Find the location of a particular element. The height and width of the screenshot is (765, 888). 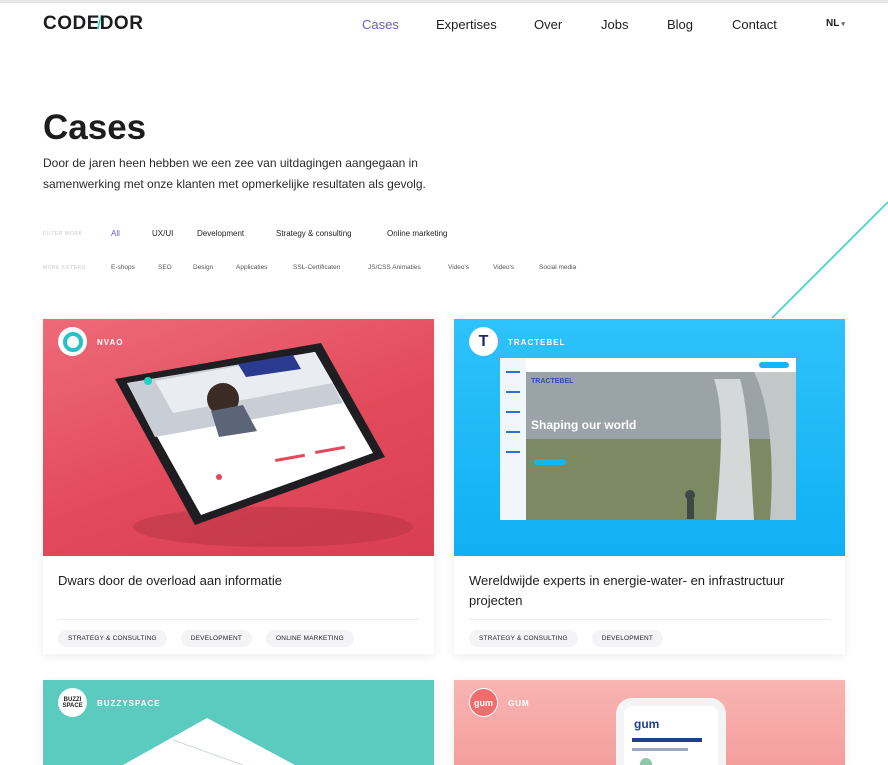

filter-work-label: FILTER WORK is located at coordinates (63, 234).